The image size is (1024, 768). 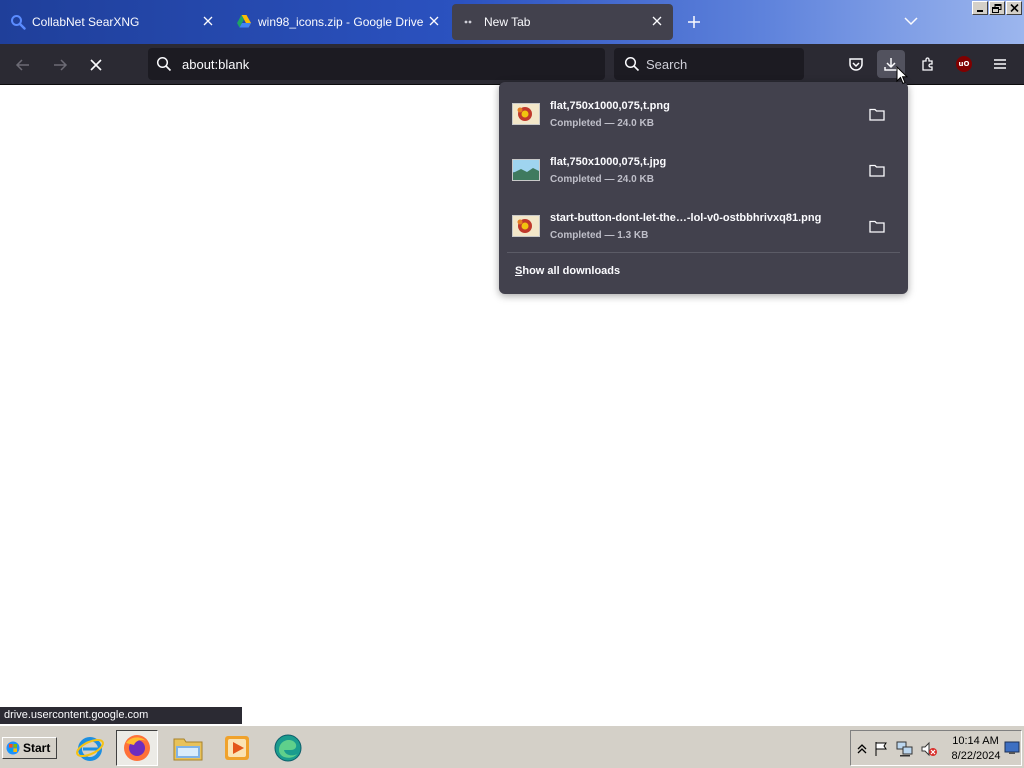 I want to click on flag-icon, so click(x=881, y=749).